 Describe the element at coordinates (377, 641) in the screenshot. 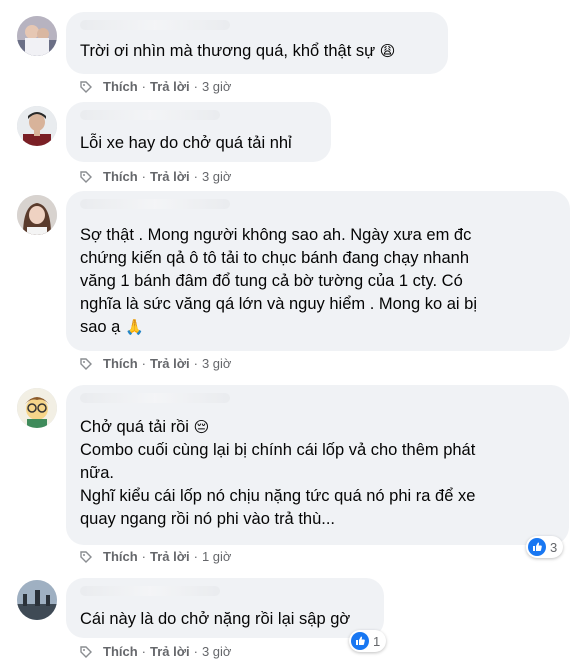

I see `reaction-count: 1` at that location.